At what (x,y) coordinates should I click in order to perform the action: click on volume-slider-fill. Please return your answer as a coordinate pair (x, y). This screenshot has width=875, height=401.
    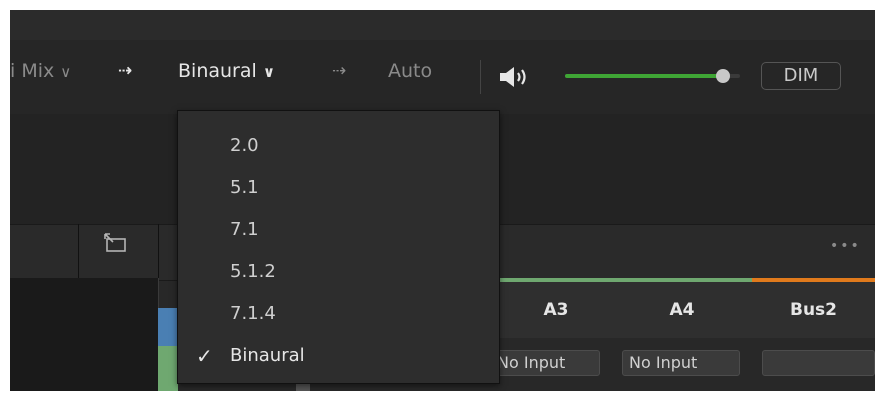
    Looking at the image, I should click on (644, 76).